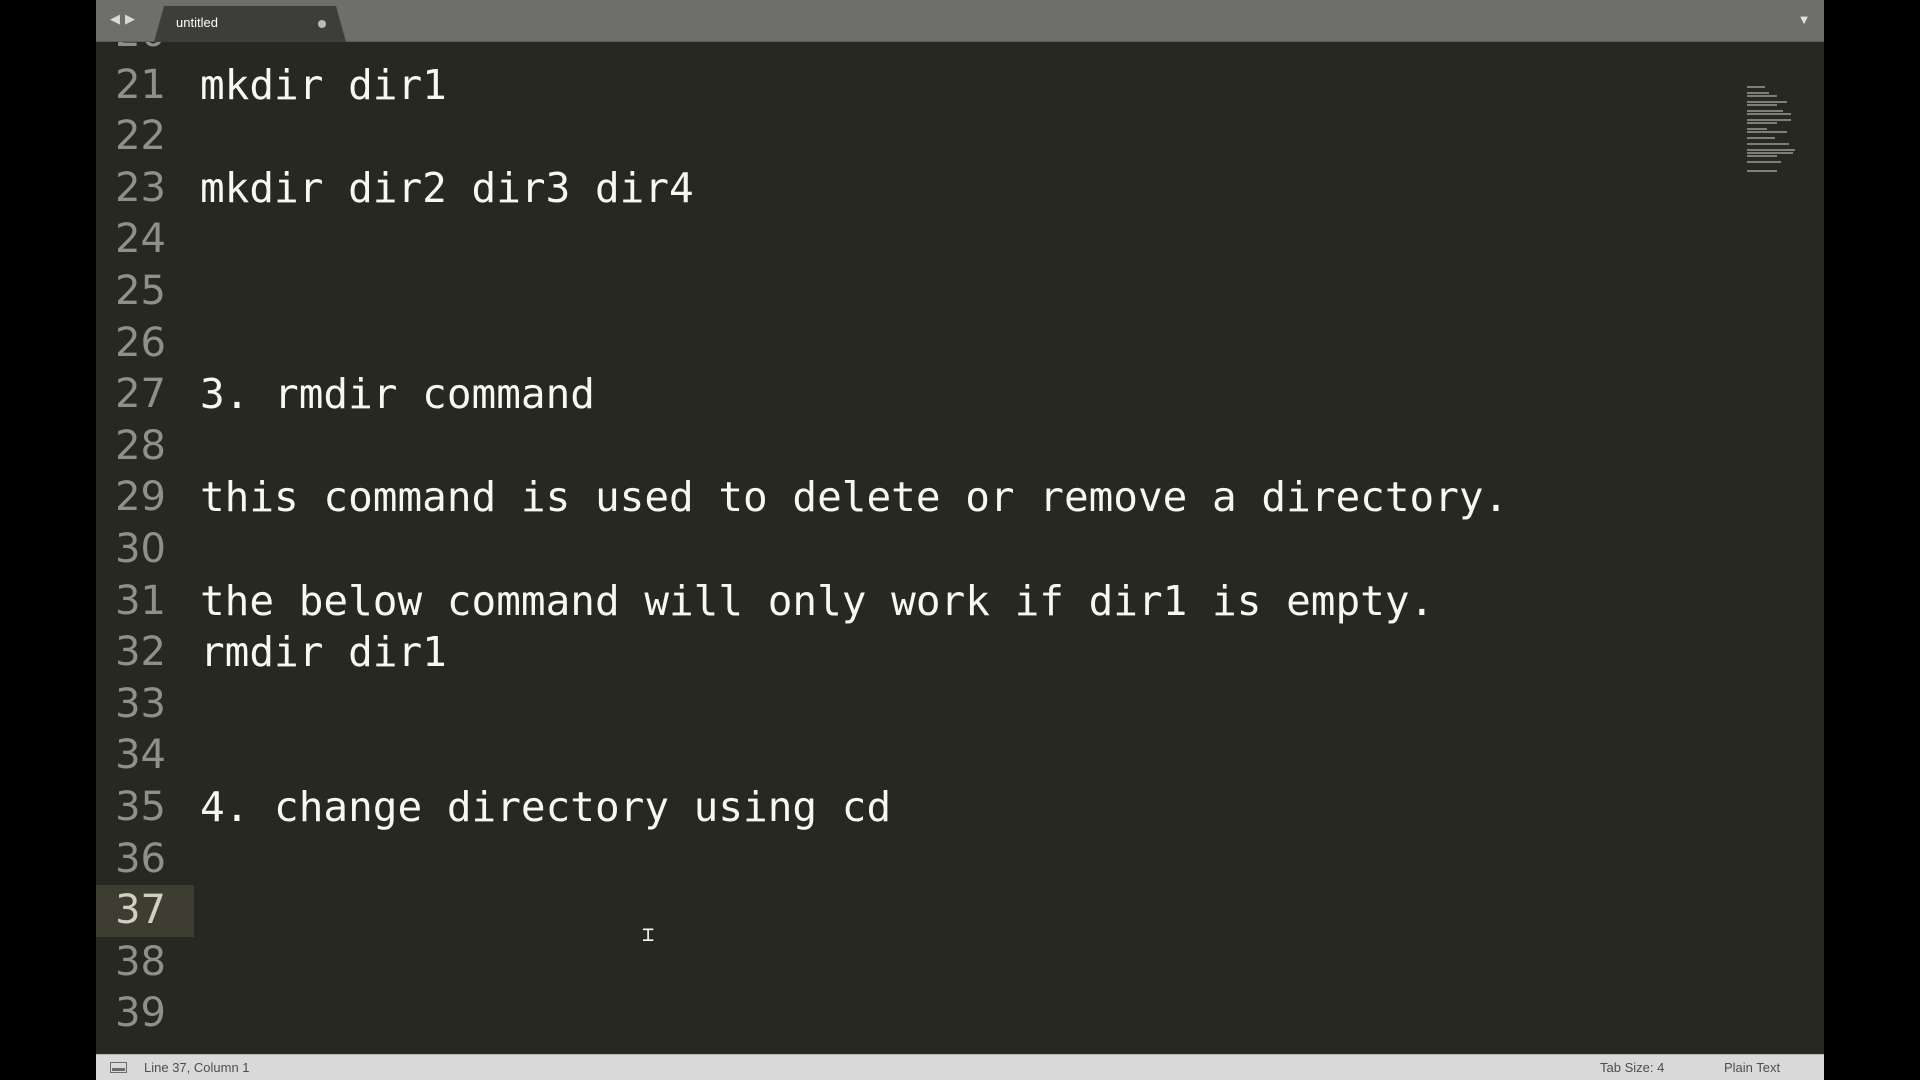 This screenshot has width=1920, height=1080. I want to click on line-number: 29, so click(140, 497).